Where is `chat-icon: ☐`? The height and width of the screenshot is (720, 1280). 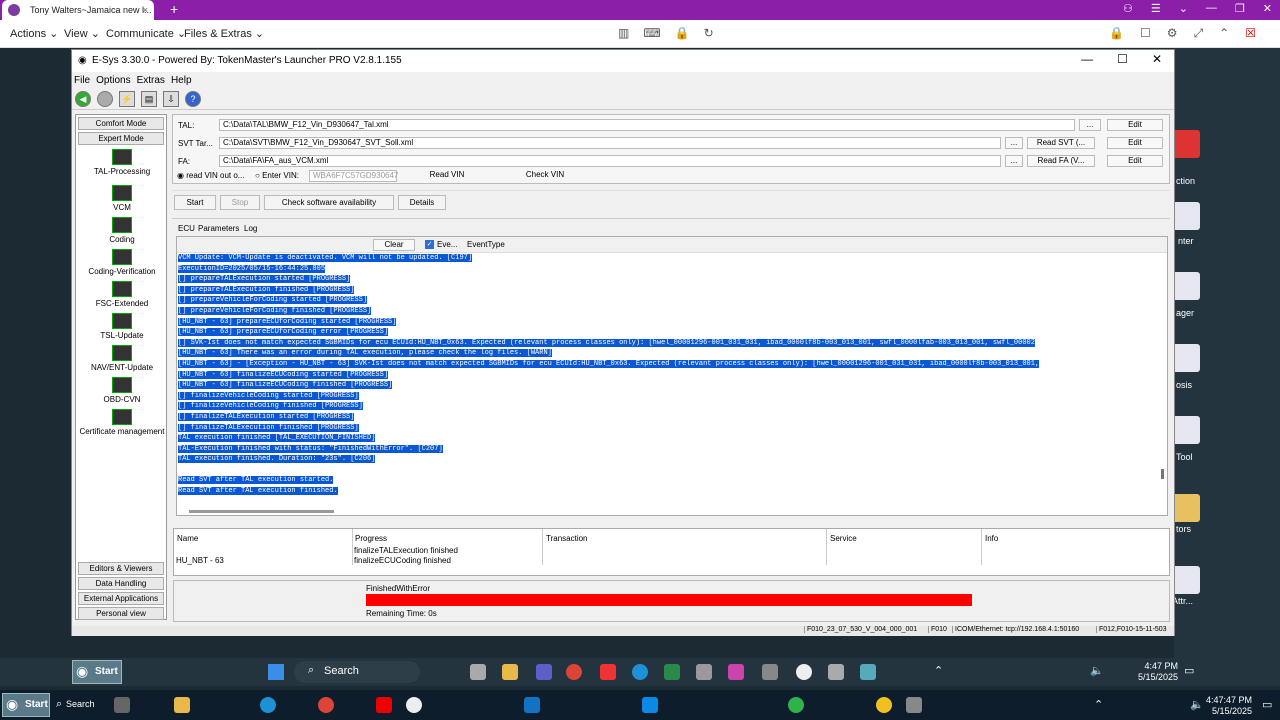
chat-icon: ☐ is located at coordinates (1145, 33).